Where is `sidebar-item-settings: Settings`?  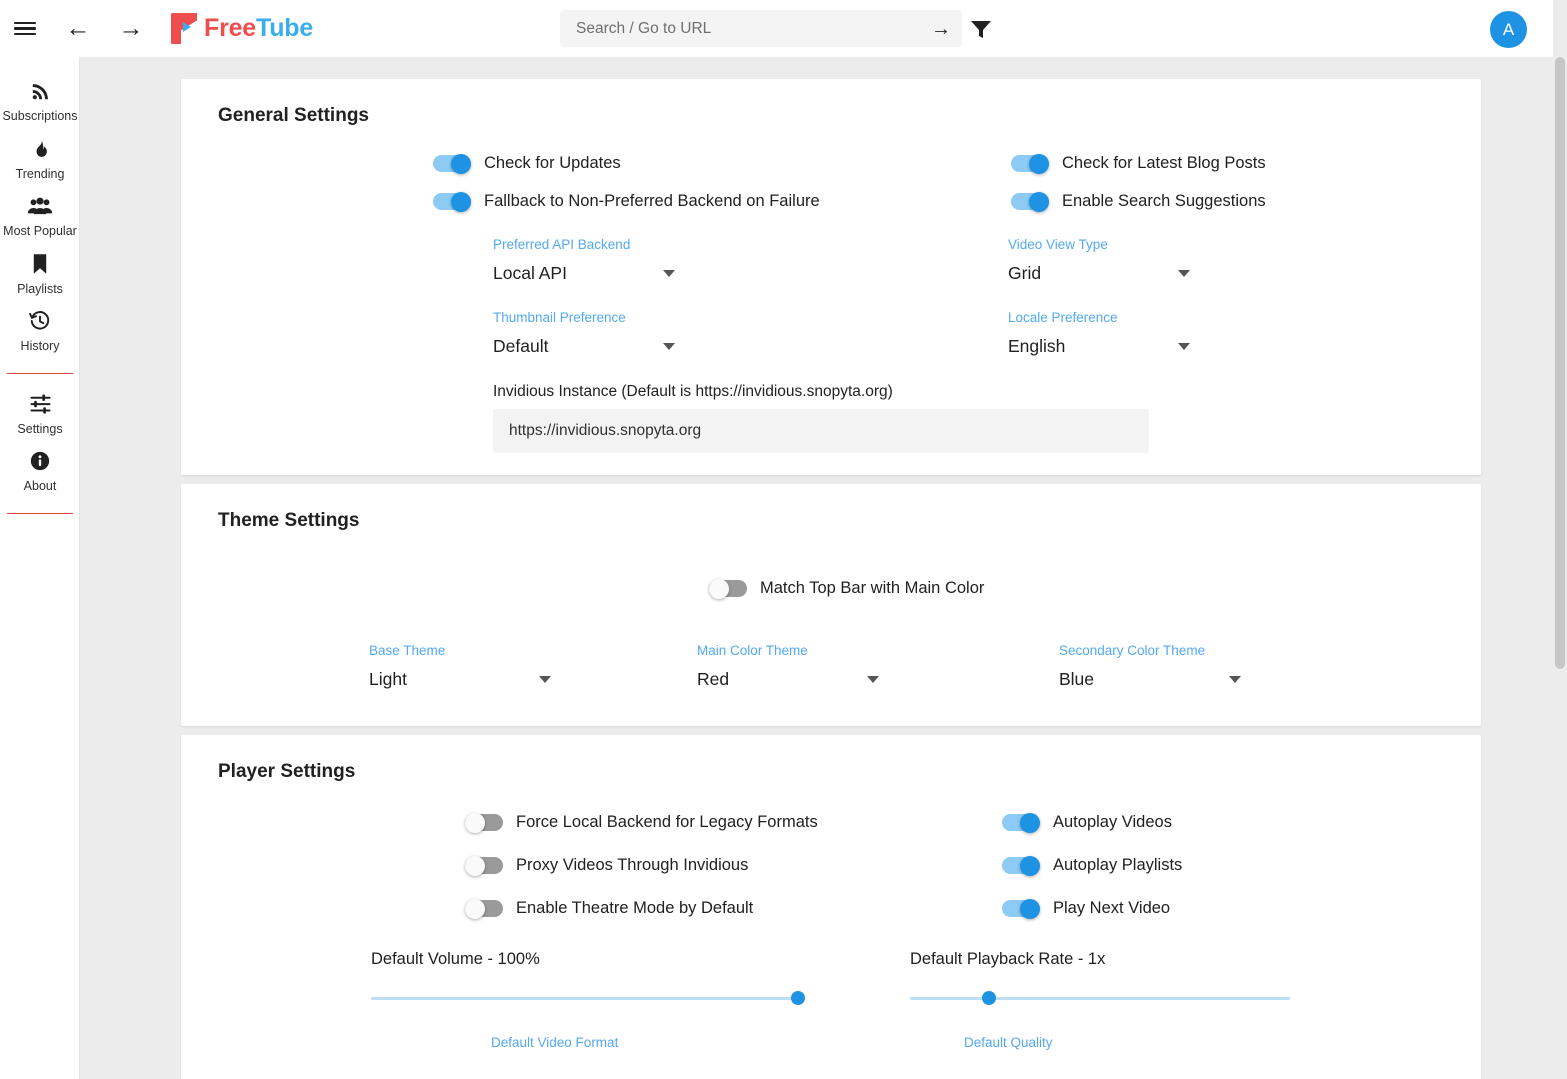 sidebar-item-settings: Settings is located at coordinates (40, 415).